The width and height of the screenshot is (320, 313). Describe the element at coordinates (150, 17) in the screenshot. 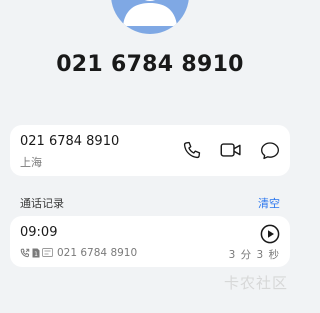

I see `person-avatar-icon` at that location.